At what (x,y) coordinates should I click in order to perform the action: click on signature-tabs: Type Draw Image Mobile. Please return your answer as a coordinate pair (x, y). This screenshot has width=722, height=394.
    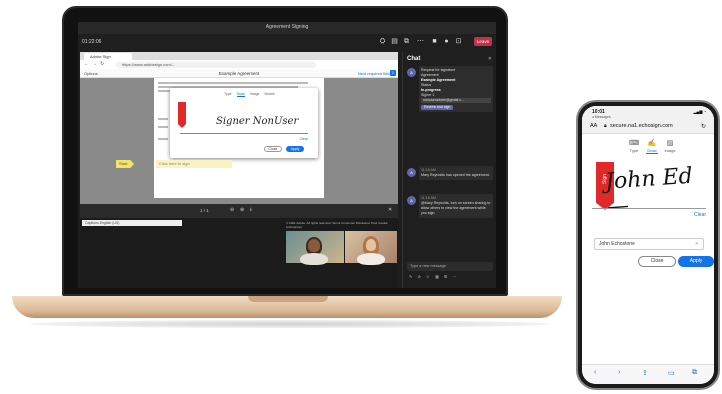
    Looking at the image, I should click on (252, 94).